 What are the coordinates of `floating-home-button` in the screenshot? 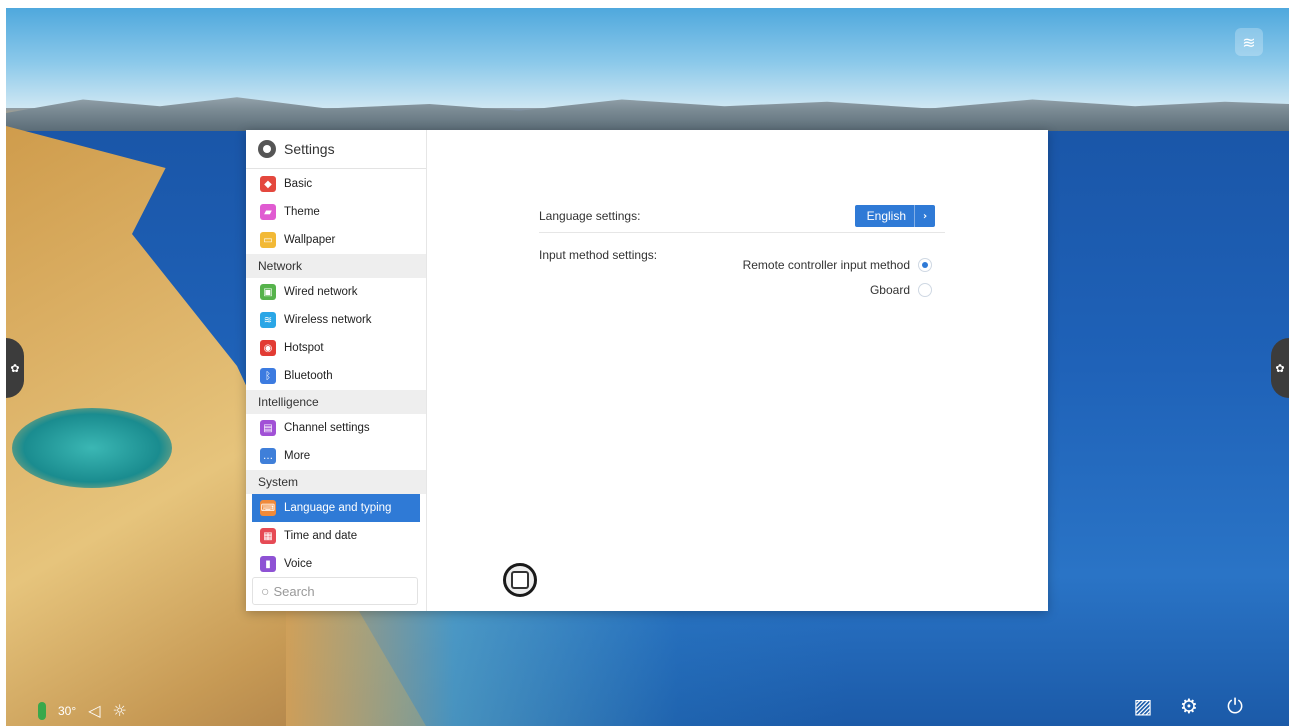 It's located at (520, 580).